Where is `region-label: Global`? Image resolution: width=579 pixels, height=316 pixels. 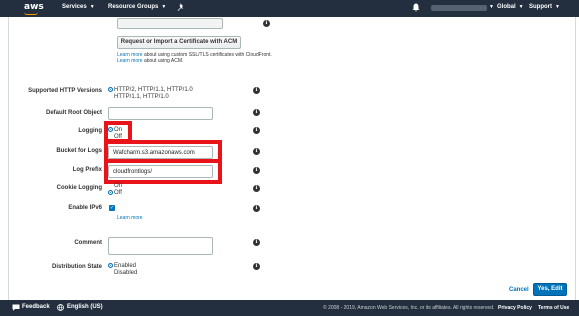 region-label: Global is located at coordinates (506, 7).